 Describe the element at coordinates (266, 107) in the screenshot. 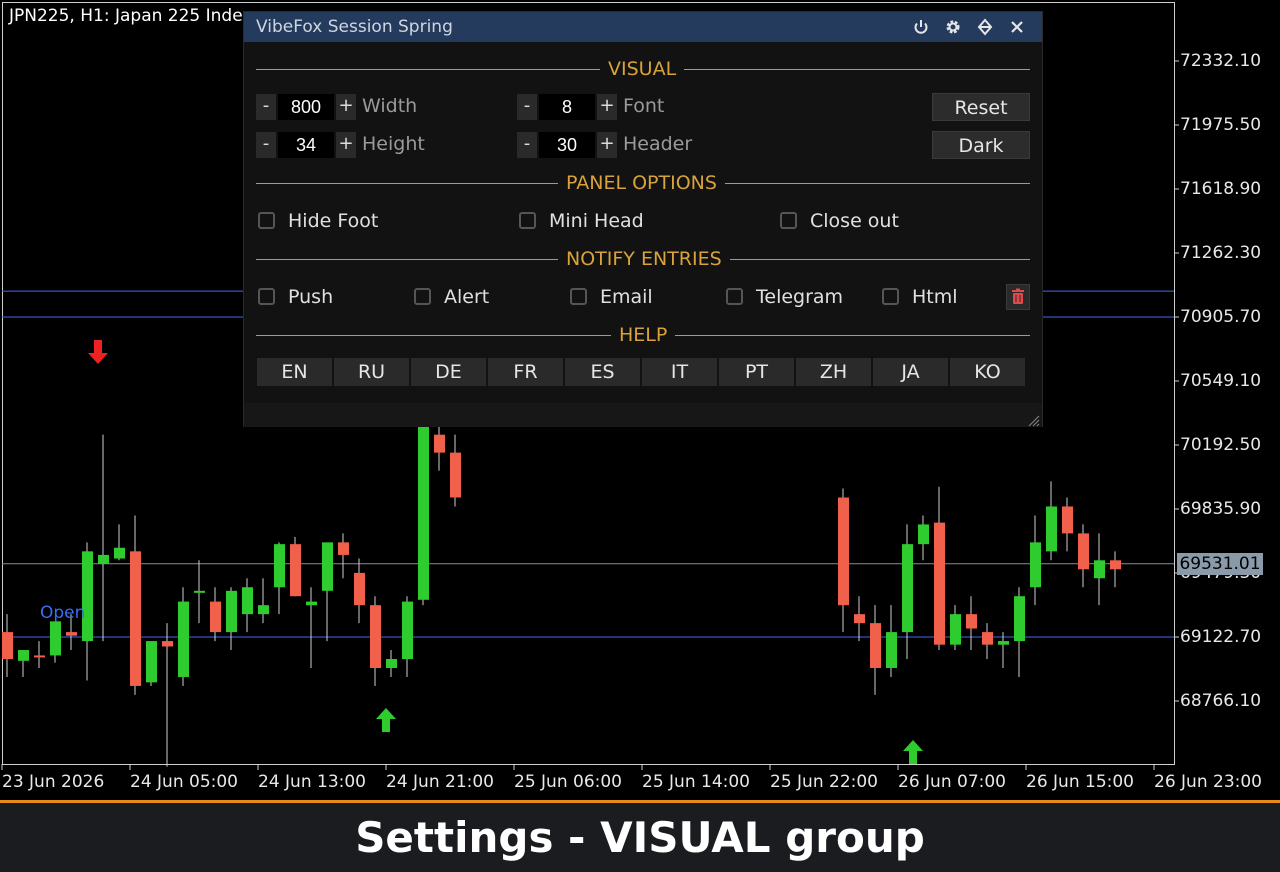

I see `width-decrement-button: -` at that location.